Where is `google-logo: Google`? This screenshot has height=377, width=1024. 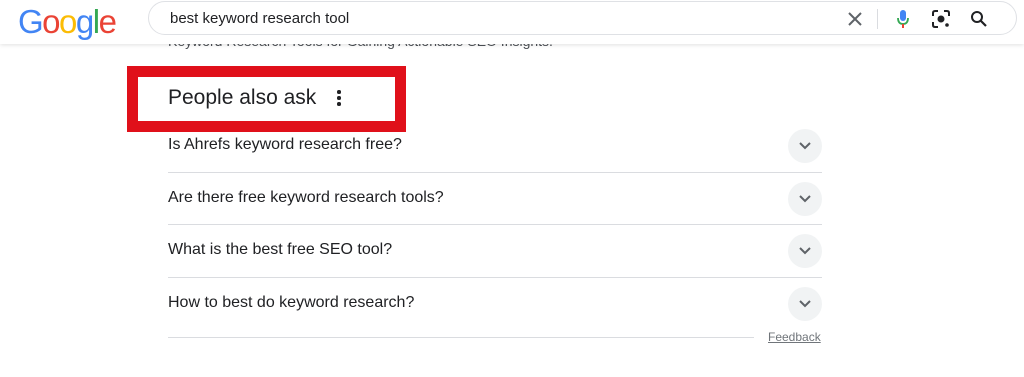 google-logo: Google is located at coordinates (67, 22).